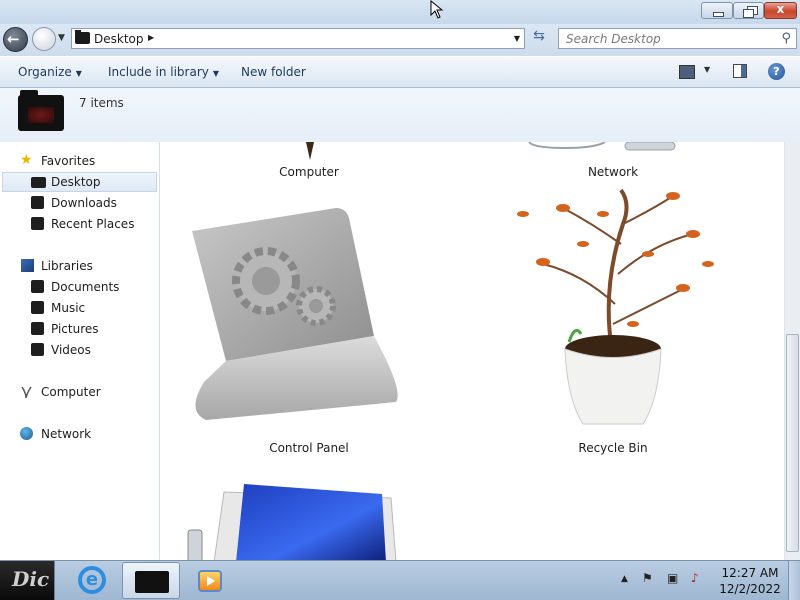 This screenshot has height=600, width=800. I want to click on refresh-button: ⇆, so click(539, 38).